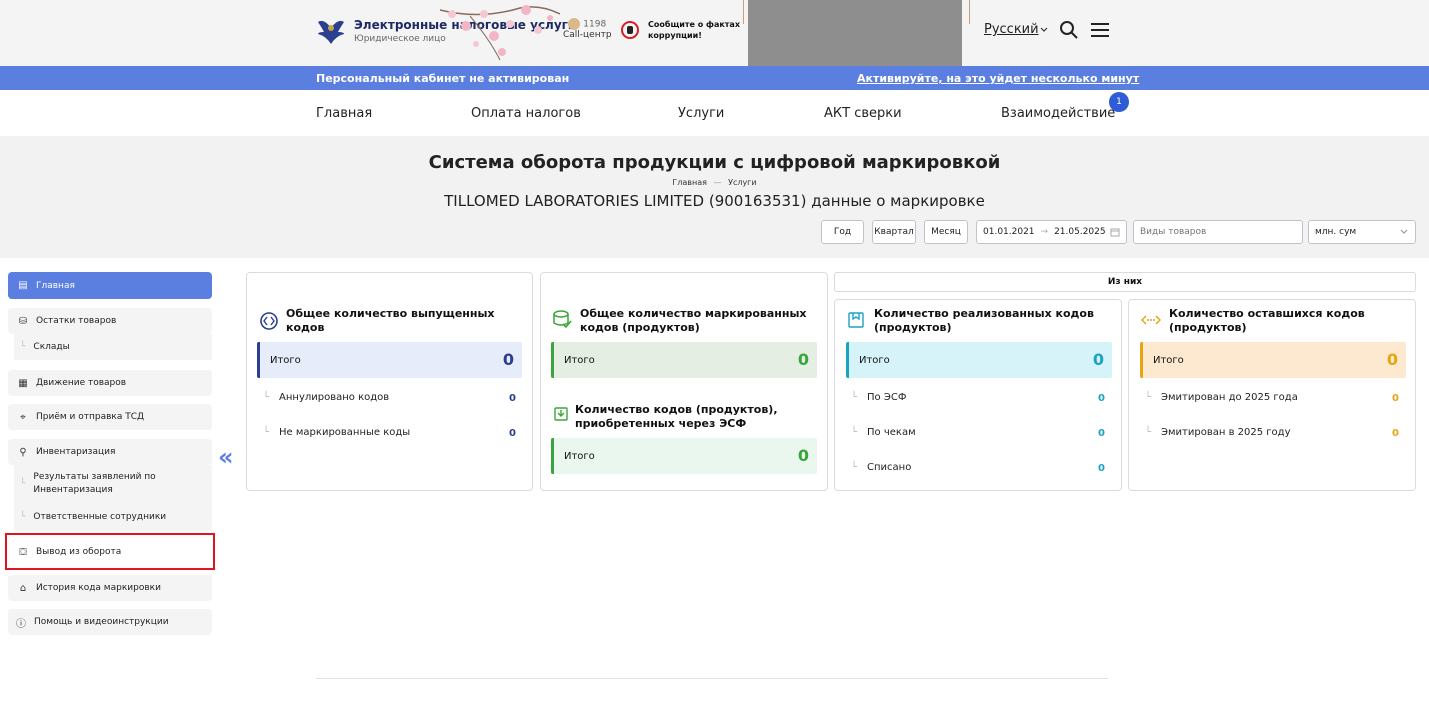 The height and width of the screenshot is (708, 1429). What do you see at coordinates (1362, 232) in the screenshot?
I see `unit-select: млн. сум` at bounding box center [1362, 232].